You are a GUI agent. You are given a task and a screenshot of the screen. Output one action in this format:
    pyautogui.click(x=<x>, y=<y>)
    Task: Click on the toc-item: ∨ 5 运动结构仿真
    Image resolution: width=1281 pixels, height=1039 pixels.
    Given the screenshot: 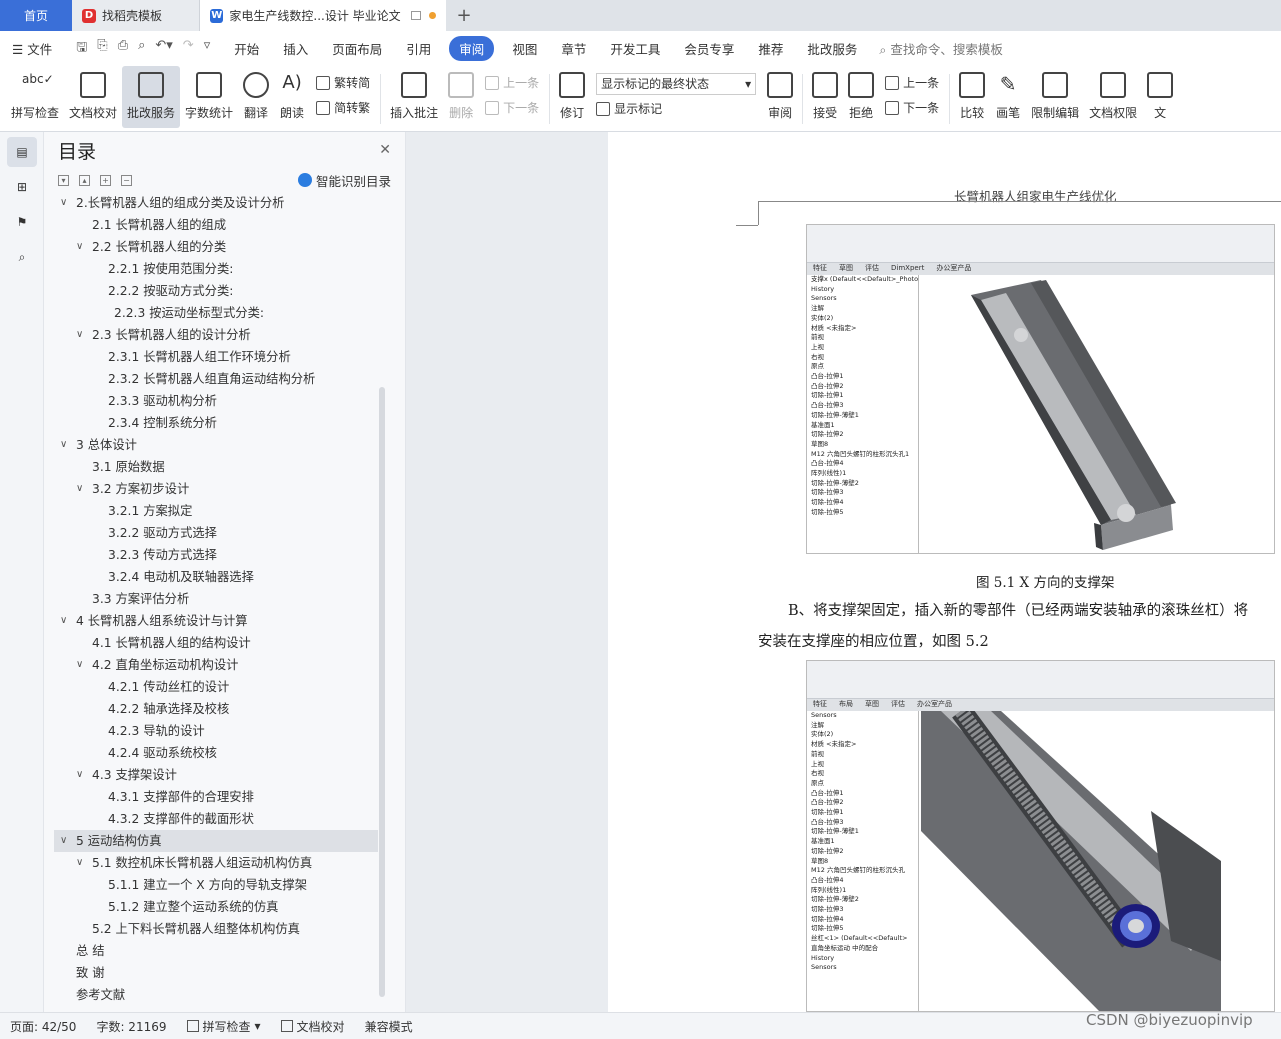 What is the action you would take?
    pyautogui.click(x=216, y=841)
    